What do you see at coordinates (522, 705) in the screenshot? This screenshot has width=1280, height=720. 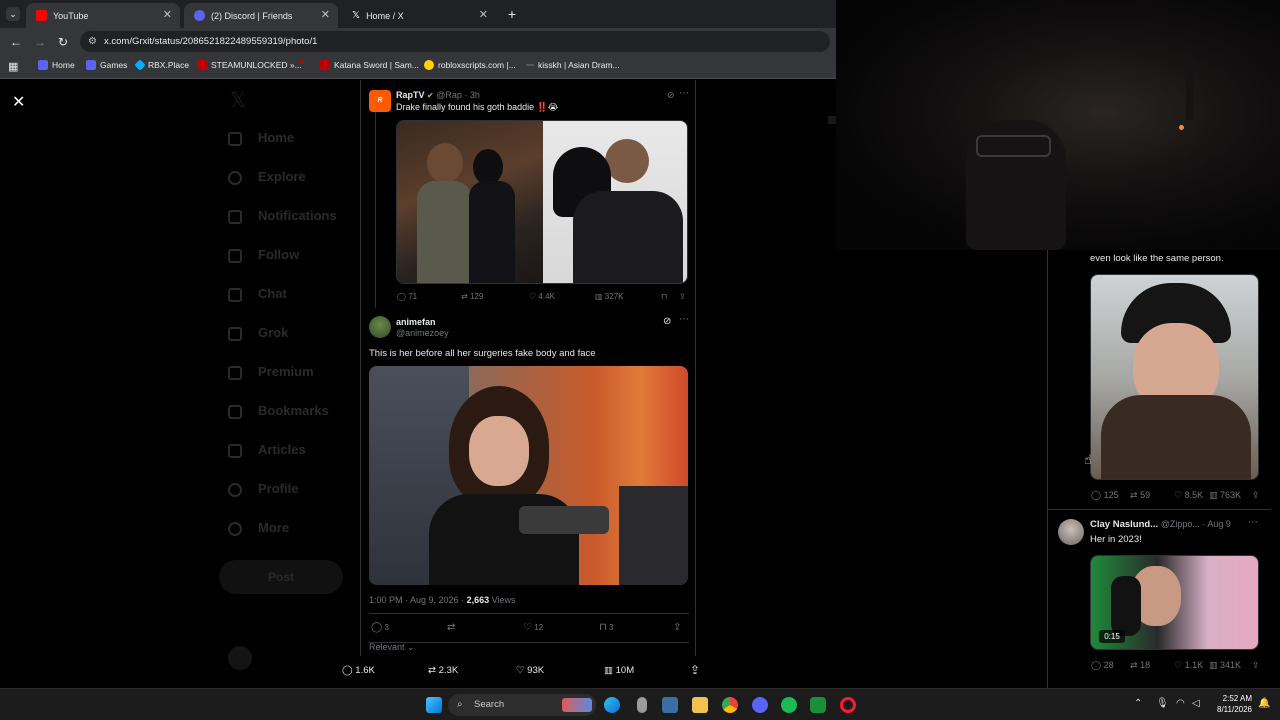 I see `taskbar-search: ⌕ Search` at bounding box center [522, 705].